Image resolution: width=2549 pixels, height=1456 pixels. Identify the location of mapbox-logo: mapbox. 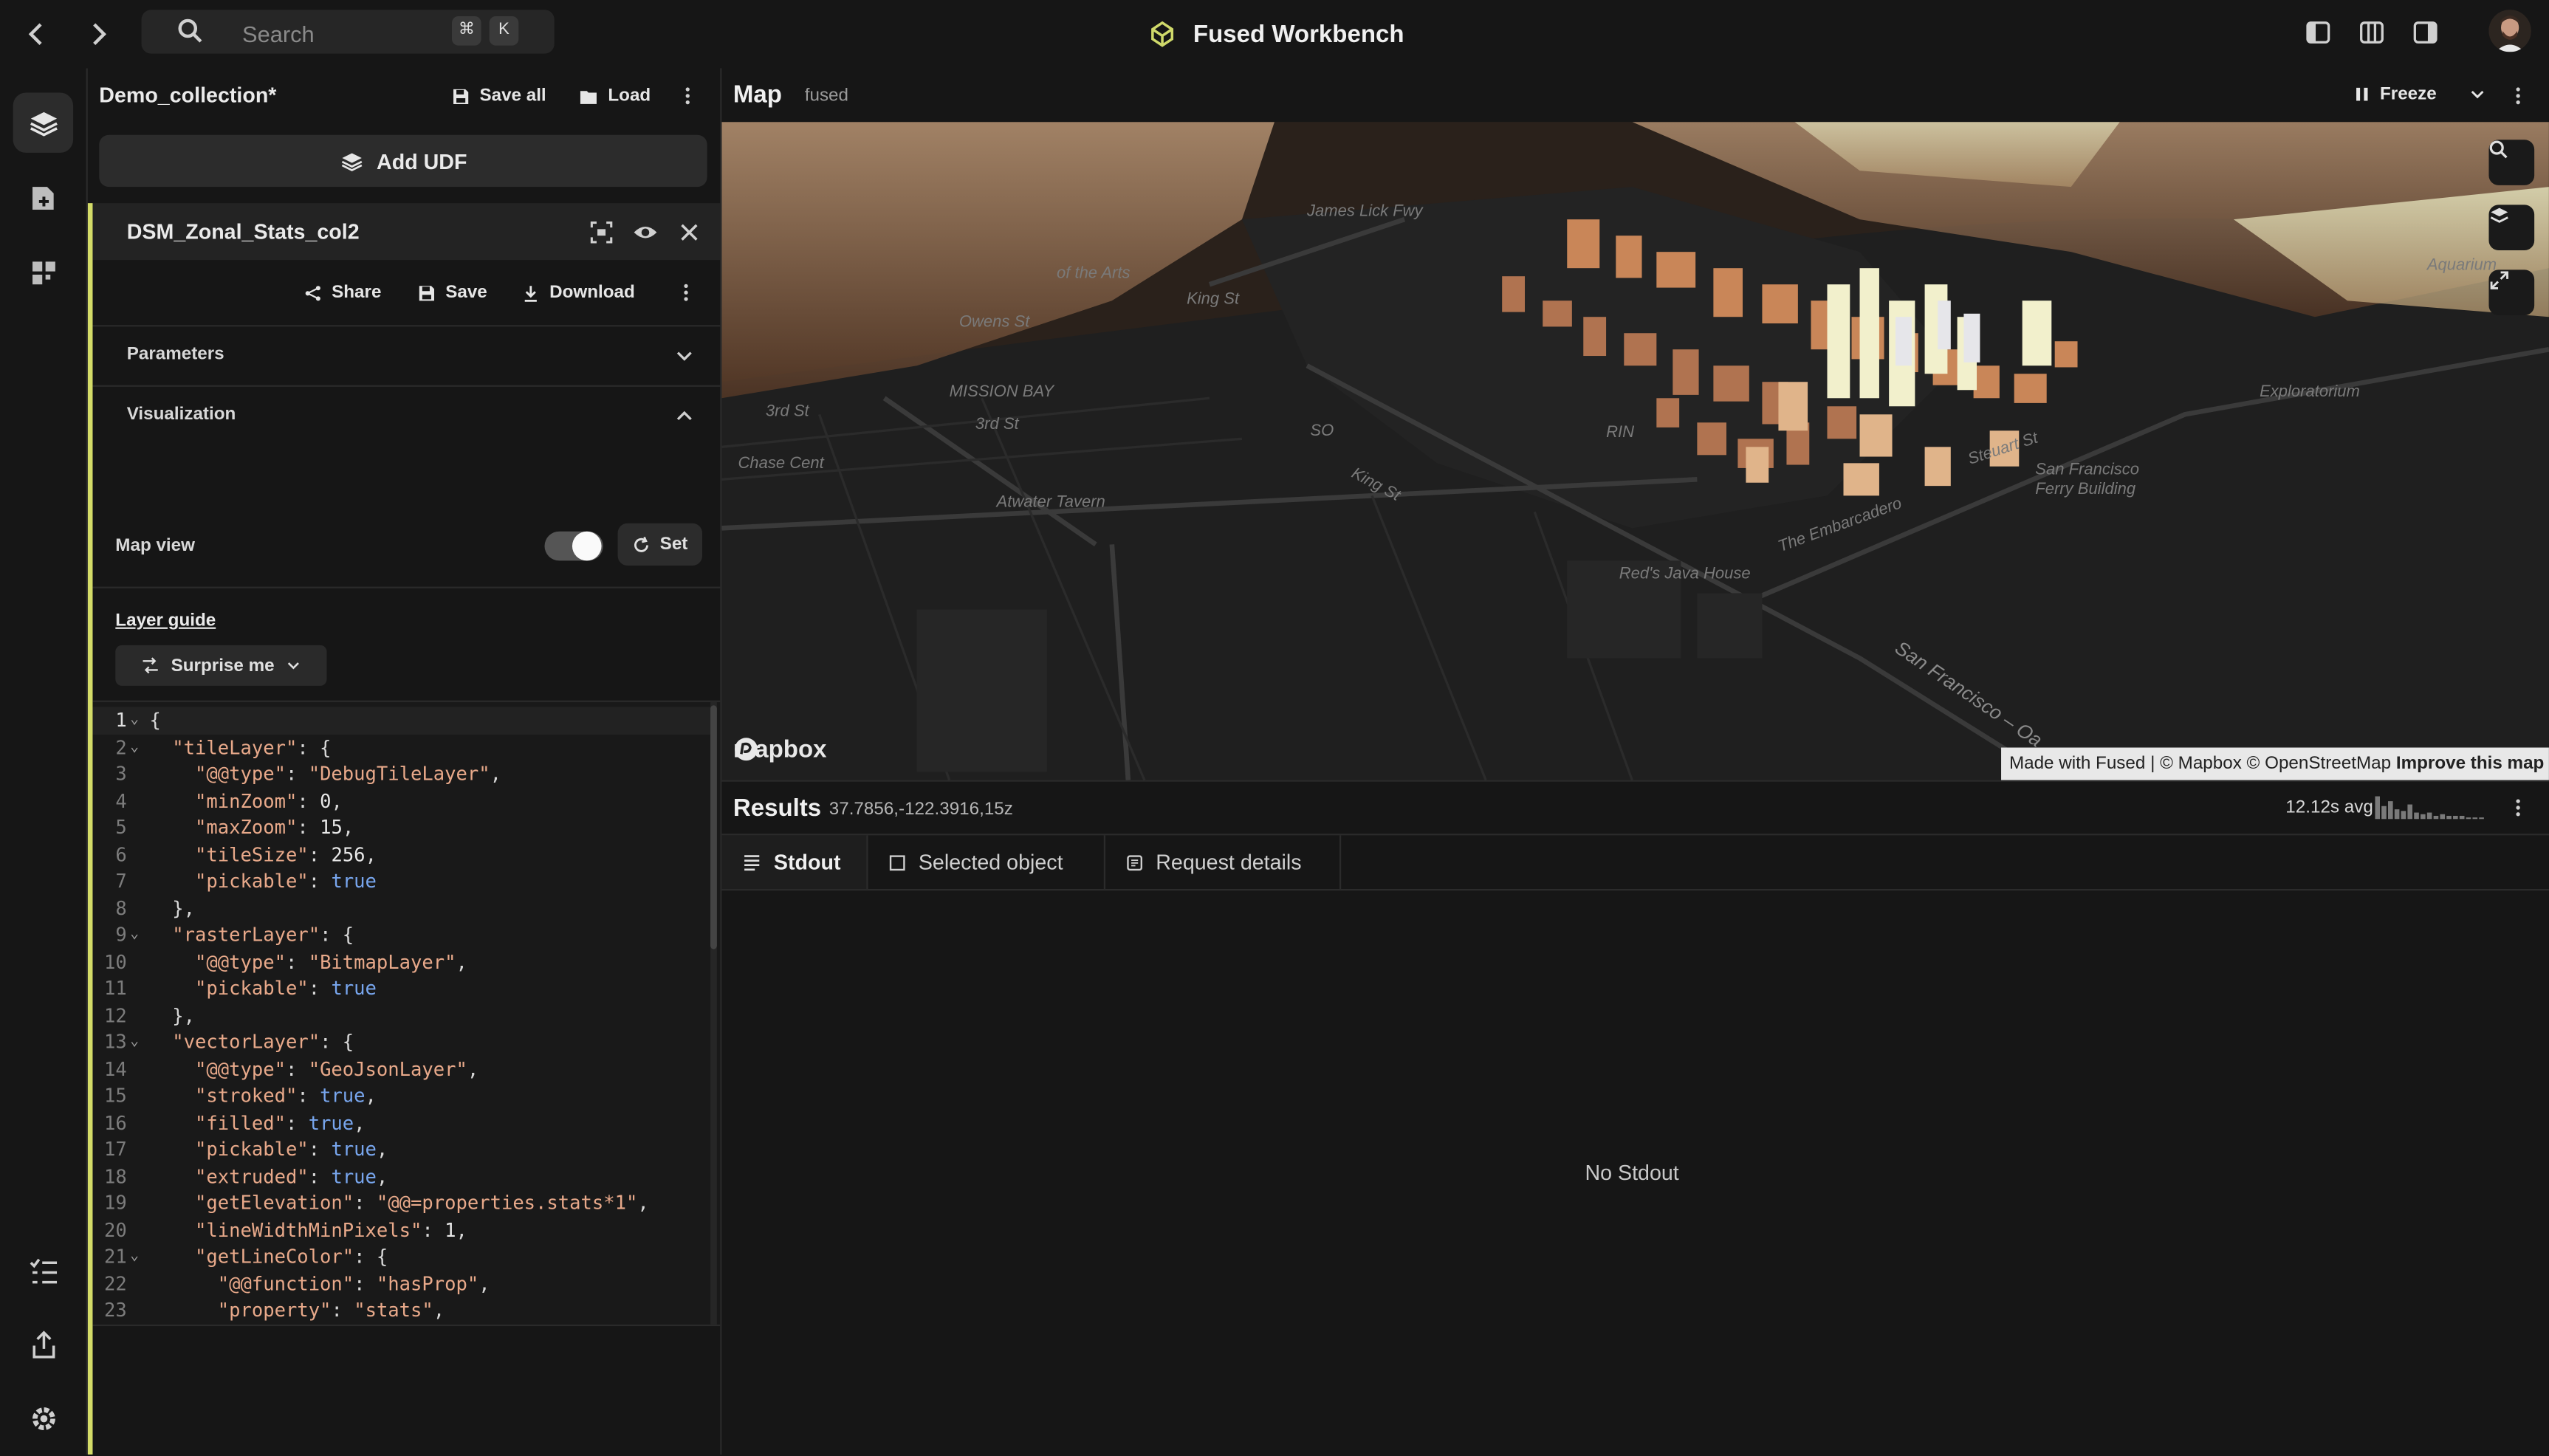
(780, 750).